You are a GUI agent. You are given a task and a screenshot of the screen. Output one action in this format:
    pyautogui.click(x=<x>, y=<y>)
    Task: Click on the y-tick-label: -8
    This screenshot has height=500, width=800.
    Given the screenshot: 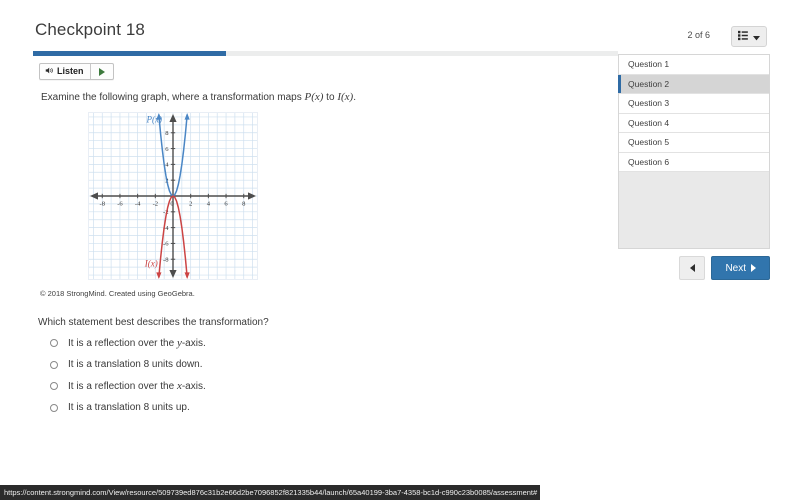 What is the action you would take?
    pyautogui.click(x=166, y=260)
    